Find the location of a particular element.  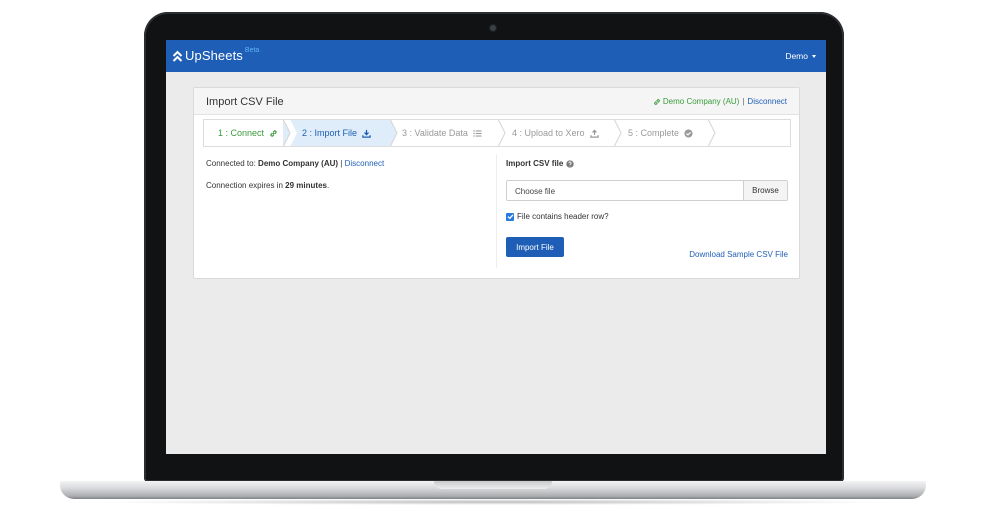

browse-button: Browse is located at coordinates (765, 190).